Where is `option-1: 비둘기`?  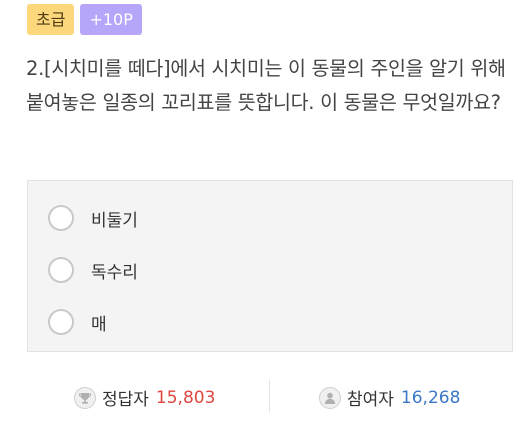 option-1: 비둘기 is located at coordinates (93, 218).